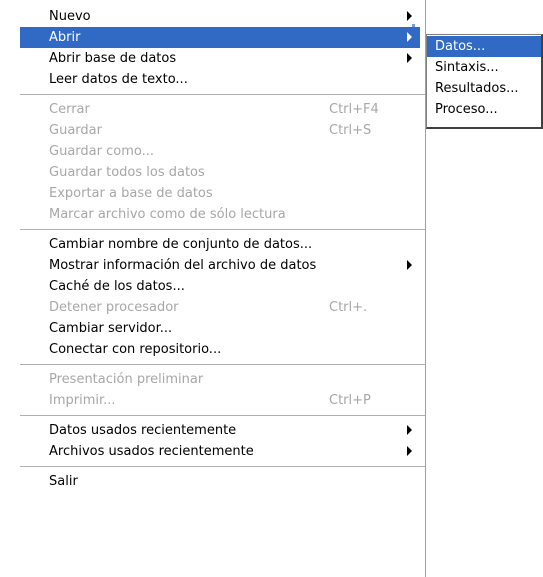  I want to click on menu-item-guardar-todos-los-datos: Guardar todos los datos, so click(220, 172).